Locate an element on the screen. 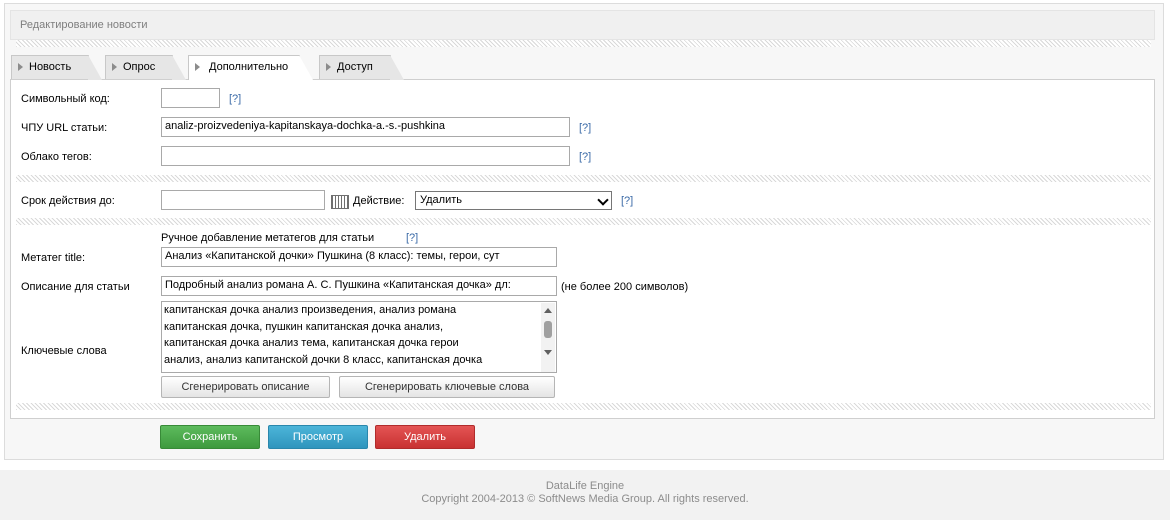  symbol-code-input is located at coordinates (190, 98).